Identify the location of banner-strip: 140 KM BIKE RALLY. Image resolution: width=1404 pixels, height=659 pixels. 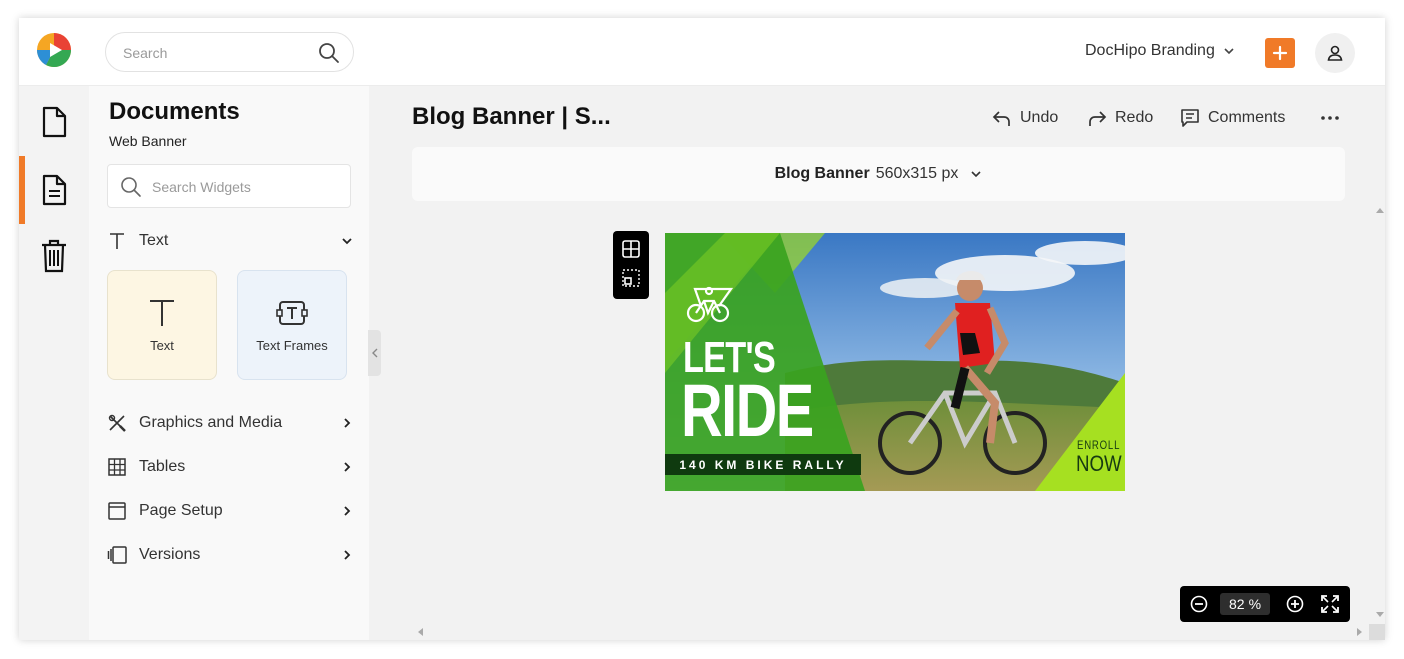
(763, 464).